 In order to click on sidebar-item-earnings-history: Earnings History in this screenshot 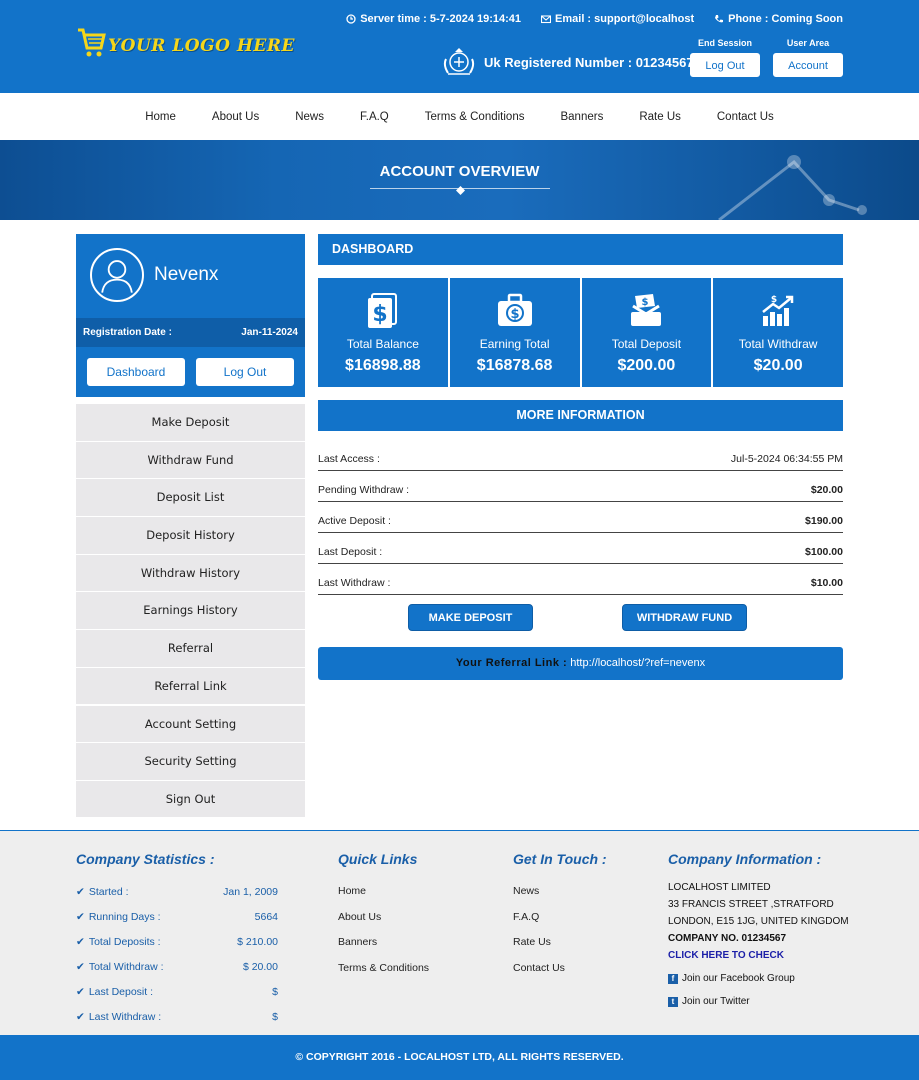, I will do `click(190, 610)`.